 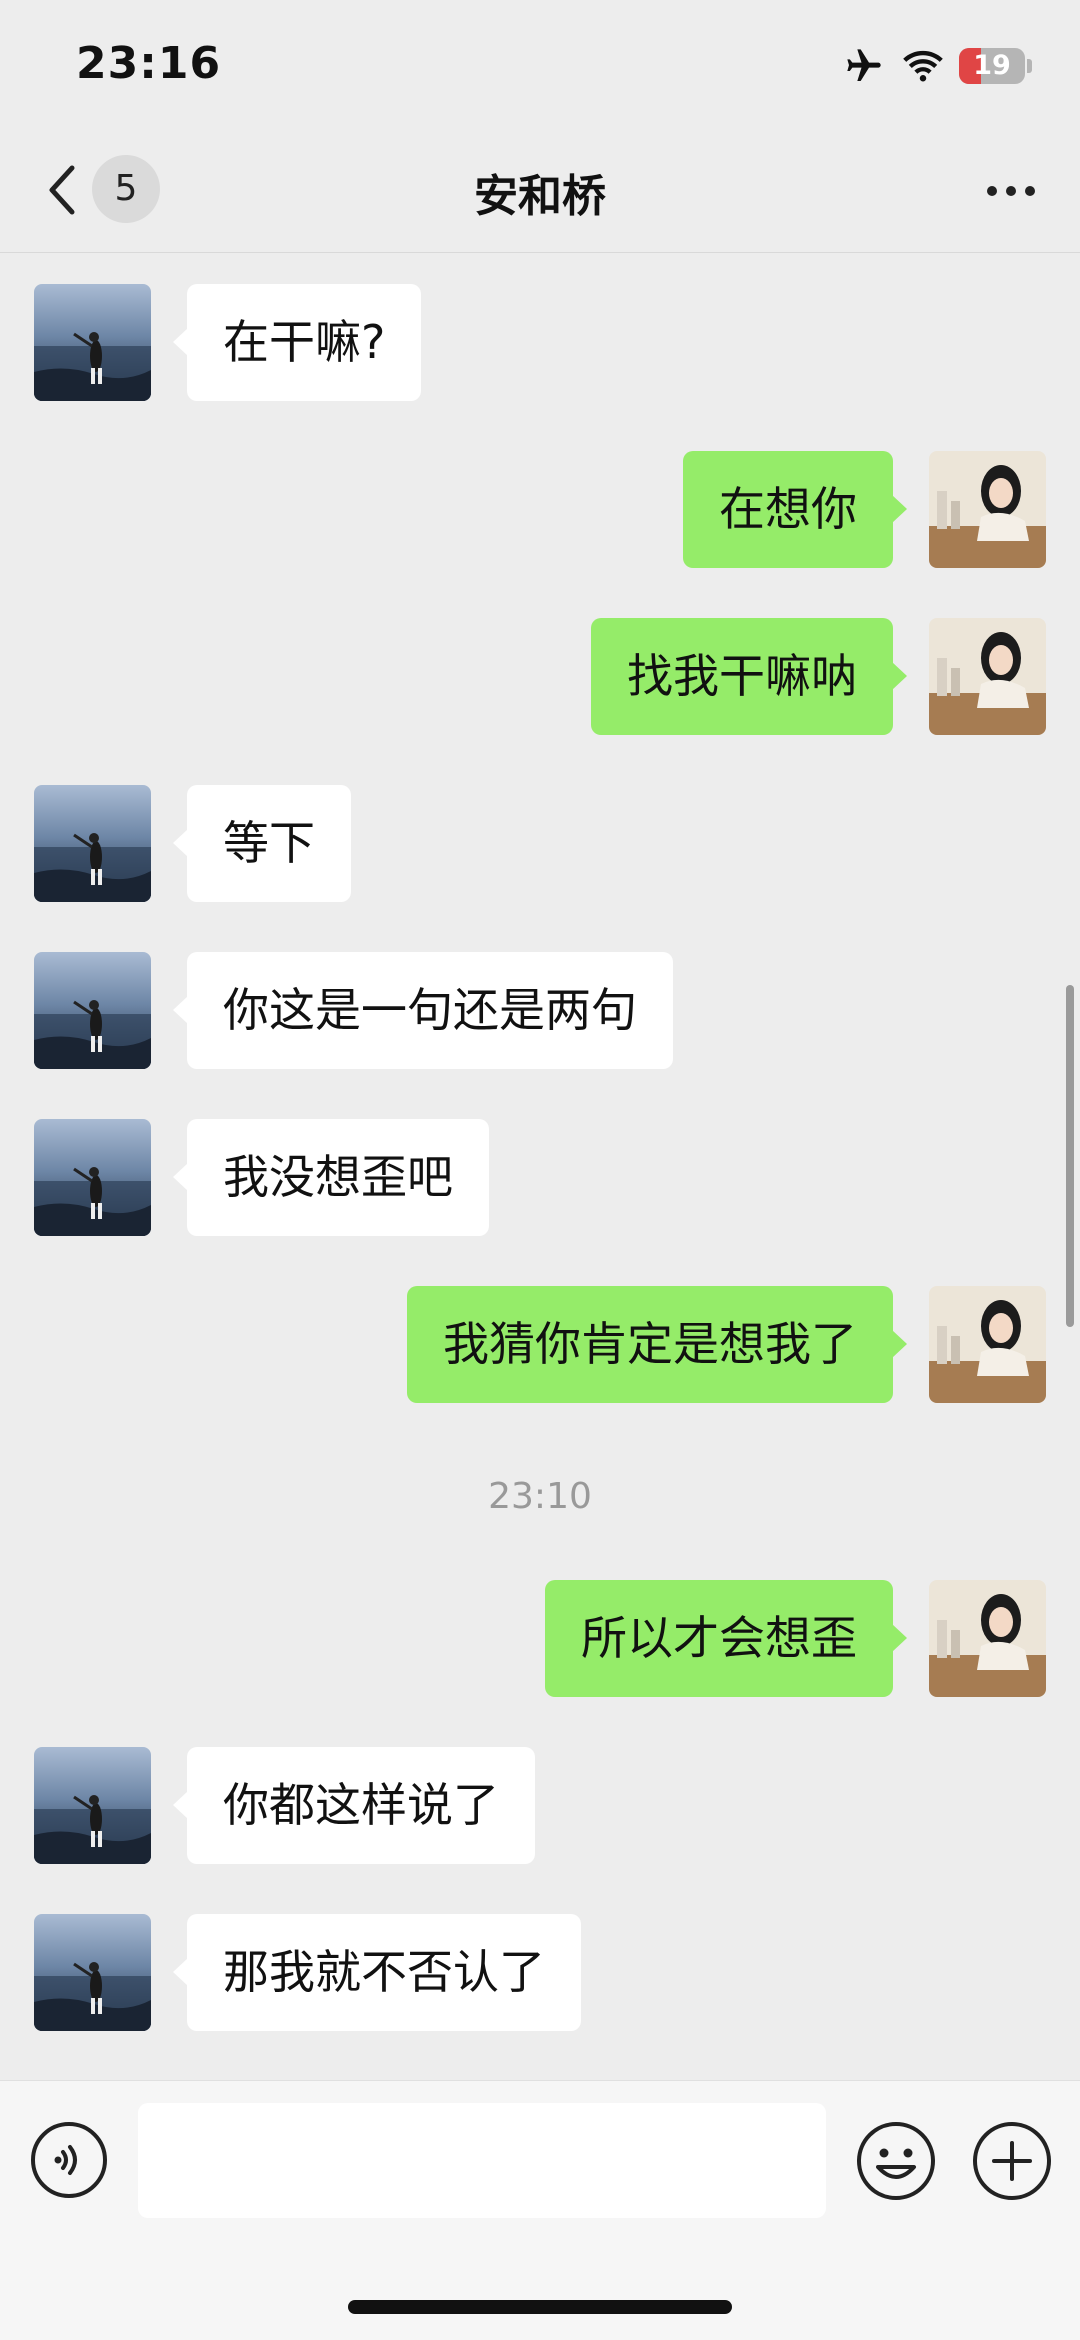 I want to click on message-received: 我没想歪吧, so click(x=540, y=1177).